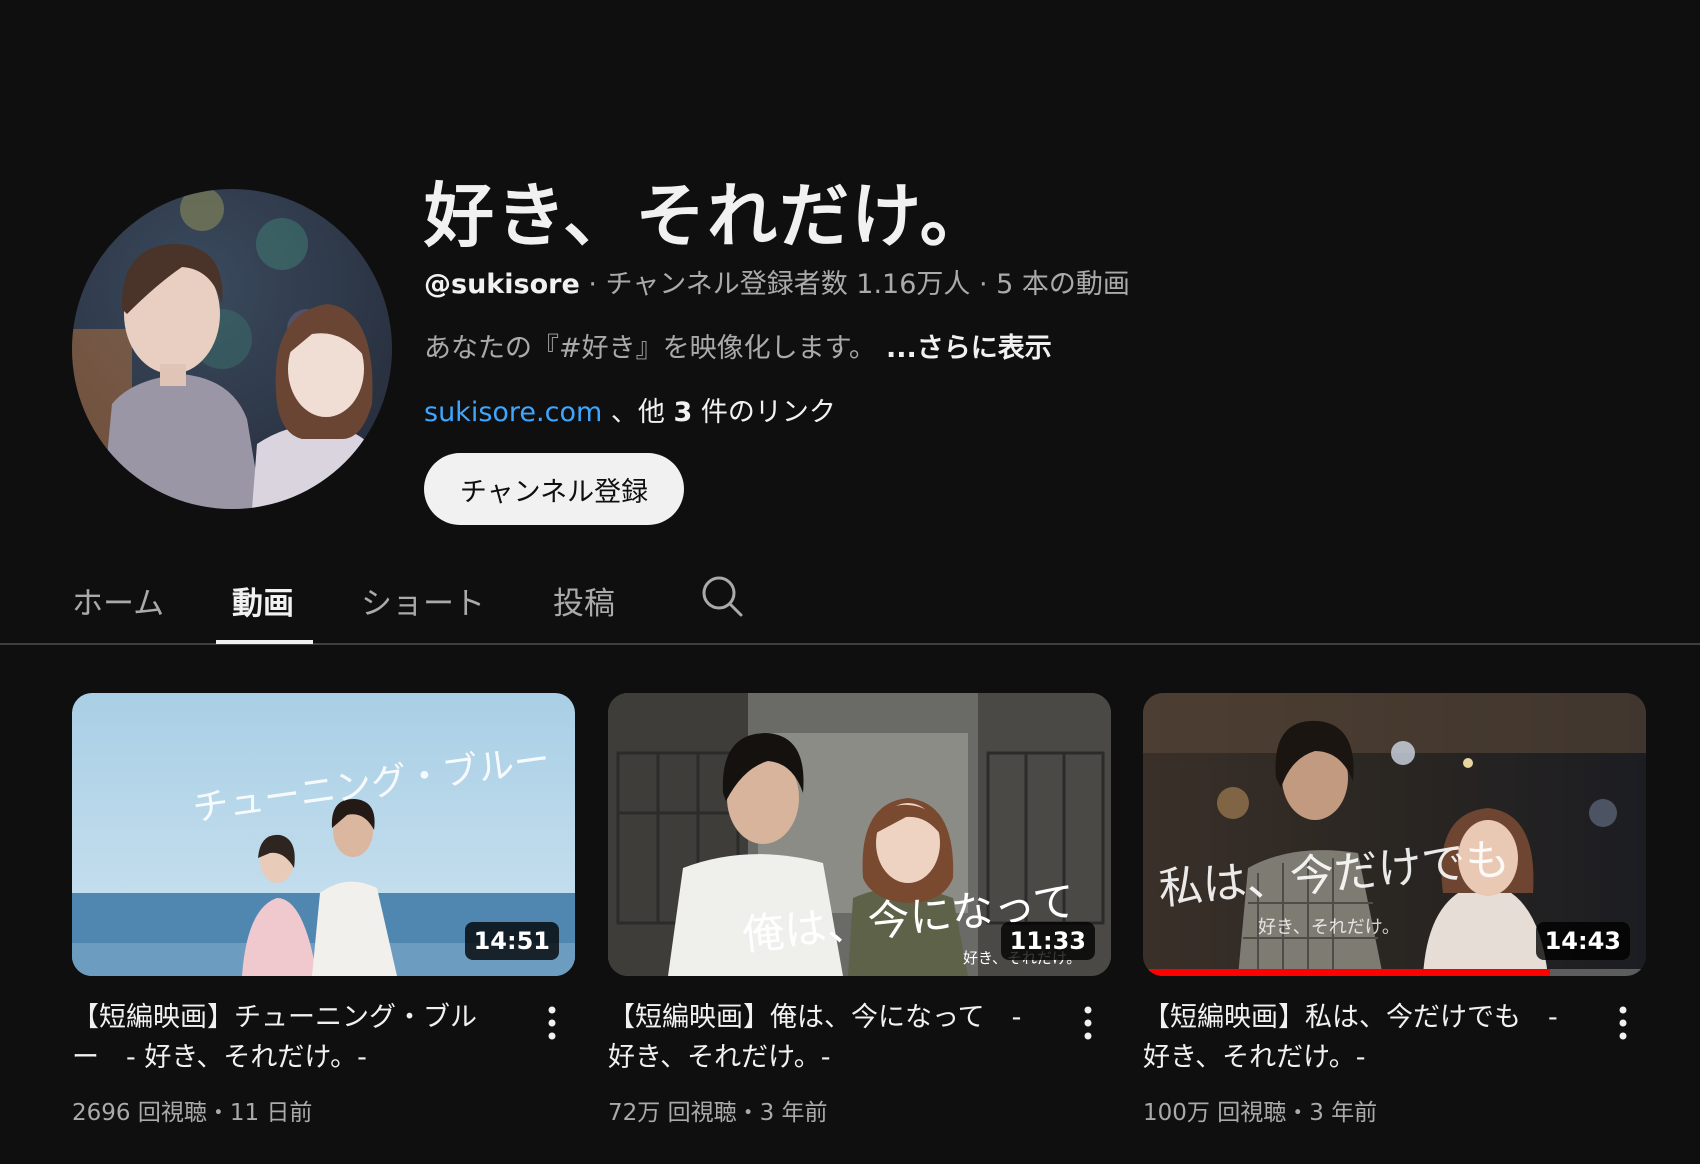  What do you see at coordinates (502, 284) in the screenshot?
I see `channel-handle: @sukisore` at bounding box center [502, 284].